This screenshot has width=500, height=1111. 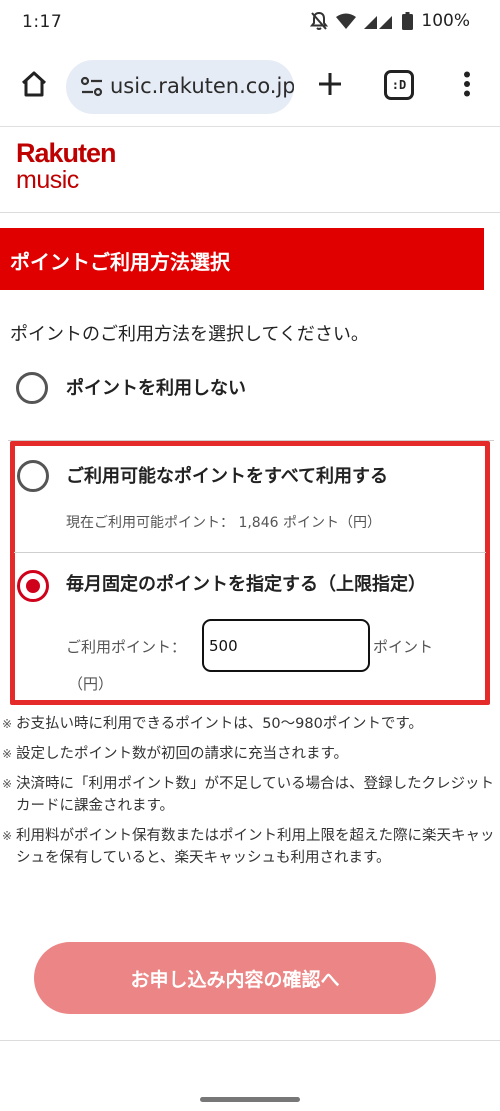 I want to click on points-unit-yen-label: （円）, so click(x=91, y=684).